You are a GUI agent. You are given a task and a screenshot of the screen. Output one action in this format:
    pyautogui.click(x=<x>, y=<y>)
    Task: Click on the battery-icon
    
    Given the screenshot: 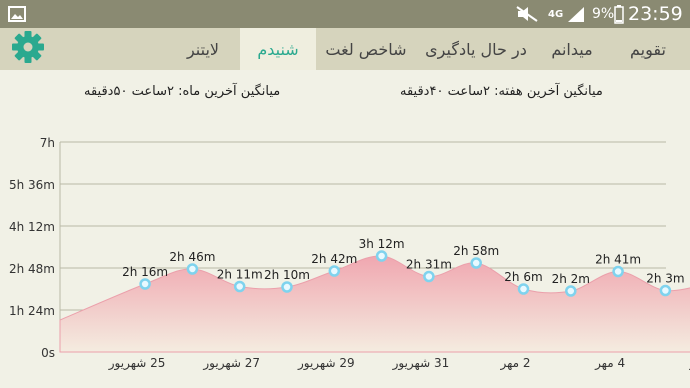 What is the action you would take?
    pyautogui.click(x=619, y=14)
    